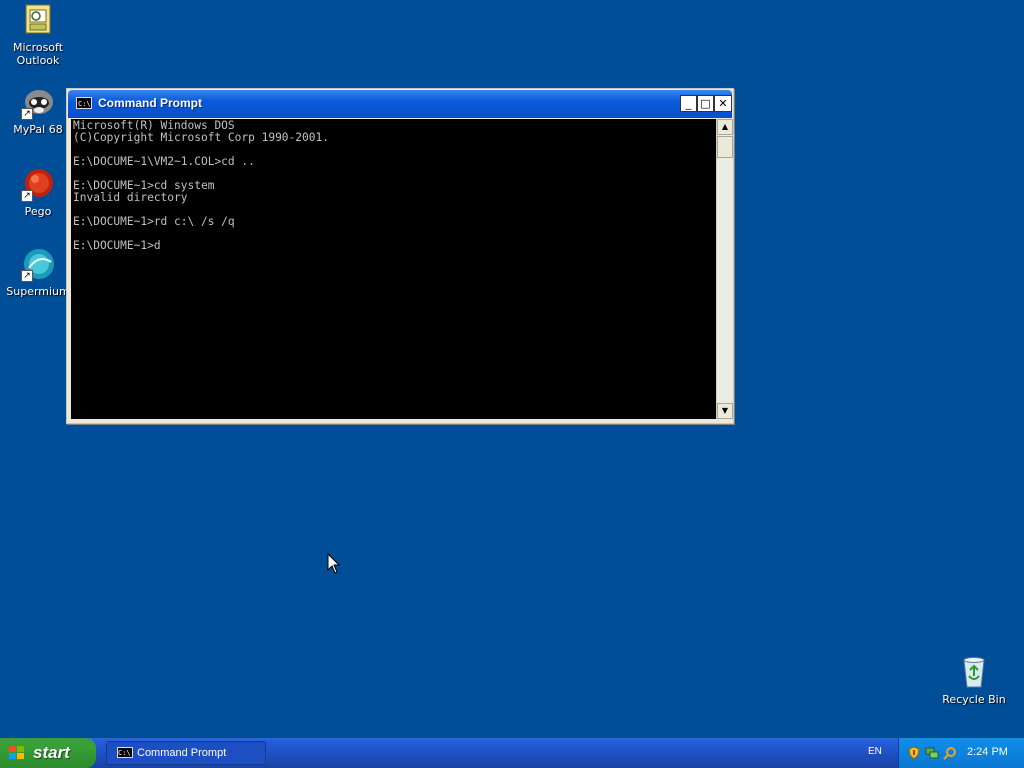 Image resolution: width=1024 pixels, height=768 pixels. What do you see at coordinates (38, 47) in the screenshot?
I see `desktop-icon-label: Microsoft` at bounding box center [38, 47].